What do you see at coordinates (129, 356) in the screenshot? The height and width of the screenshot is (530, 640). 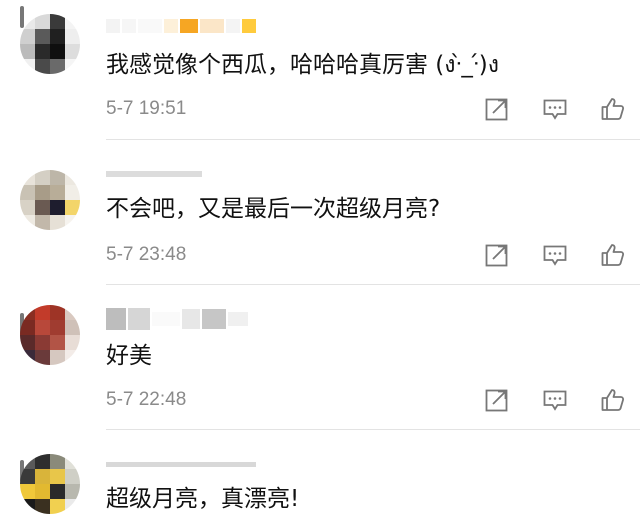 I see `comment-text: 好美` at bounding box center [129, 356].